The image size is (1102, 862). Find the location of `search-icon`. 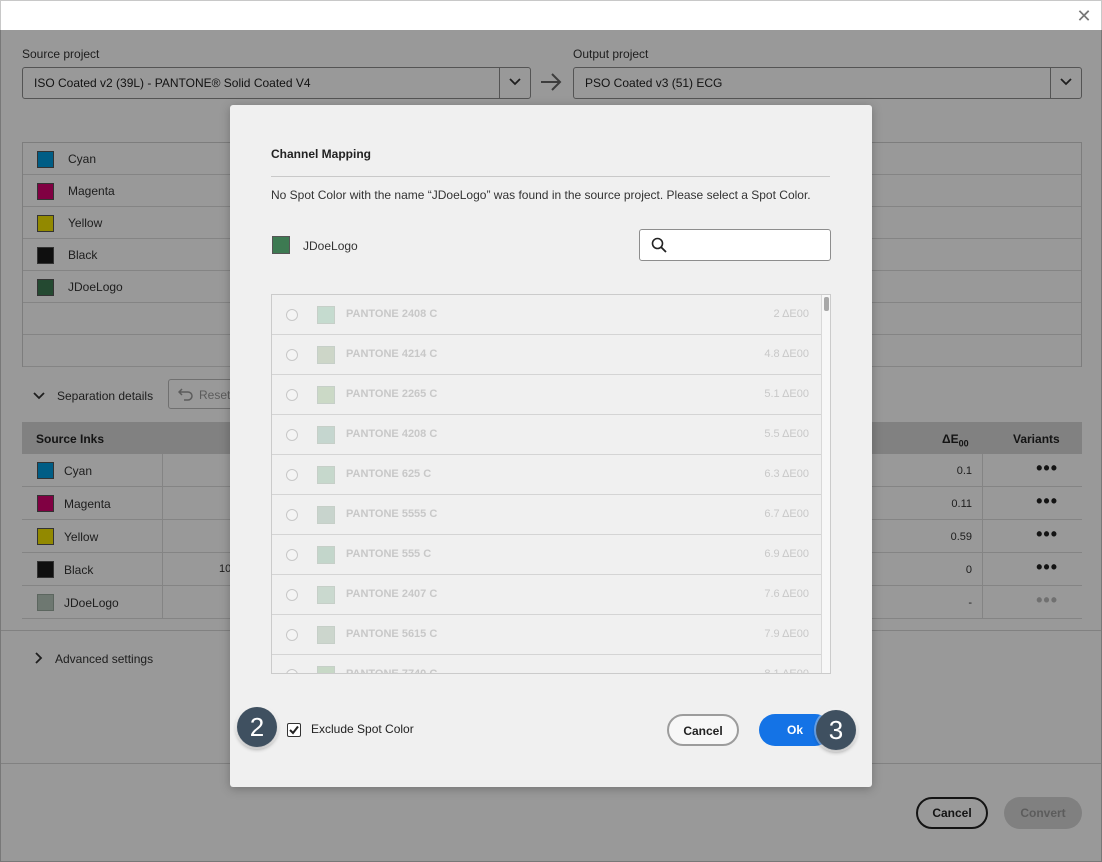

search-icon is located at coordinates (659, 245).